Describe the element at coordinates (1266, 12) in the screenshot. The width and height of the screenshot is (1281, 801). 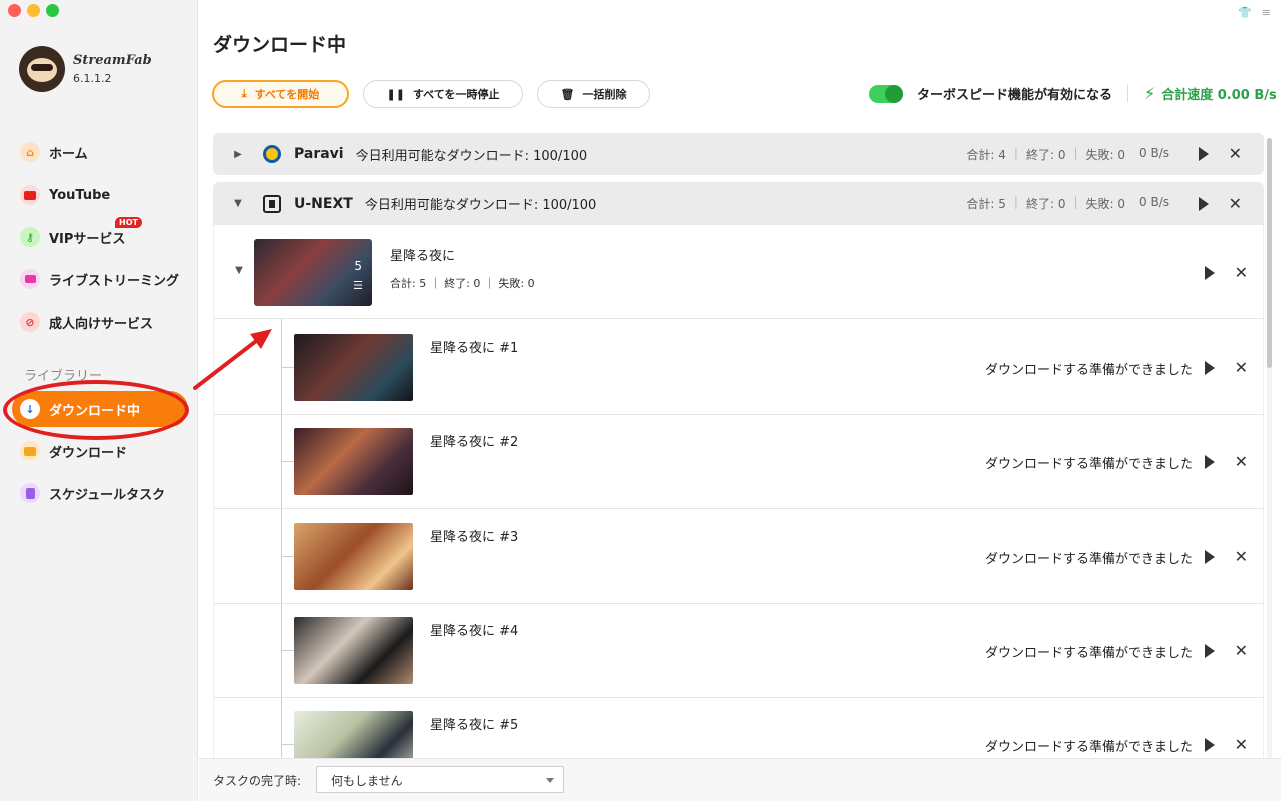
I see `menu-icon: ≡` at that location.